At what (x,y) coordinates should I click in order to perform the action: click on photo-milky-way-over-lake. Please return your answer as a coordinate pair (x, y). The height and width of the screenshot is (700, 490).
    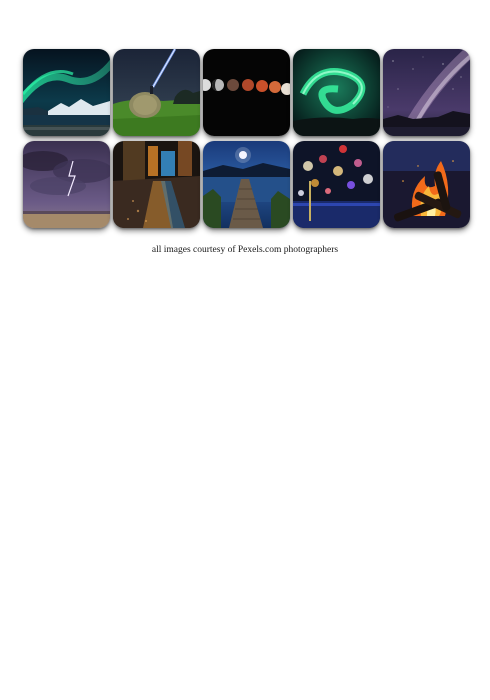
    Looking at the image, I should click on (426, 92).